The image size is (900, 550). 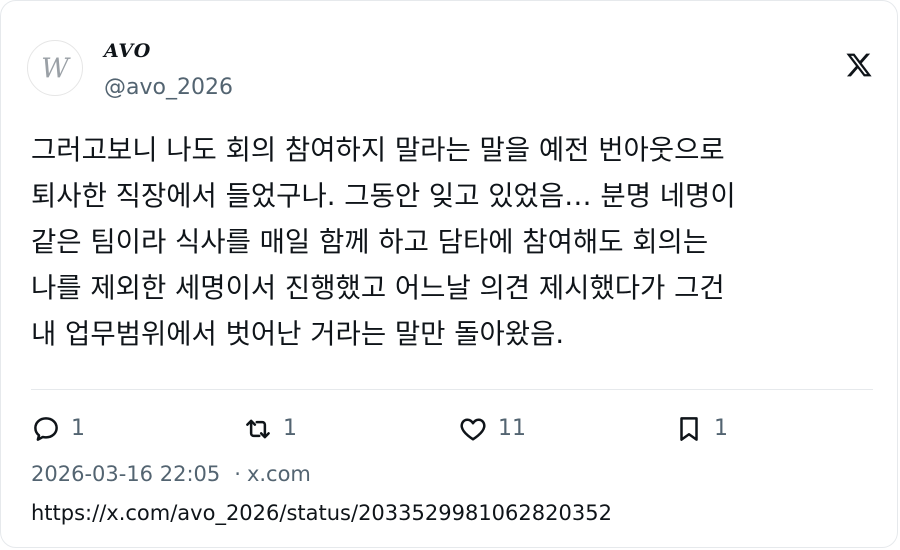 I want to click on like-button: 11, so click(x=492, y=429).